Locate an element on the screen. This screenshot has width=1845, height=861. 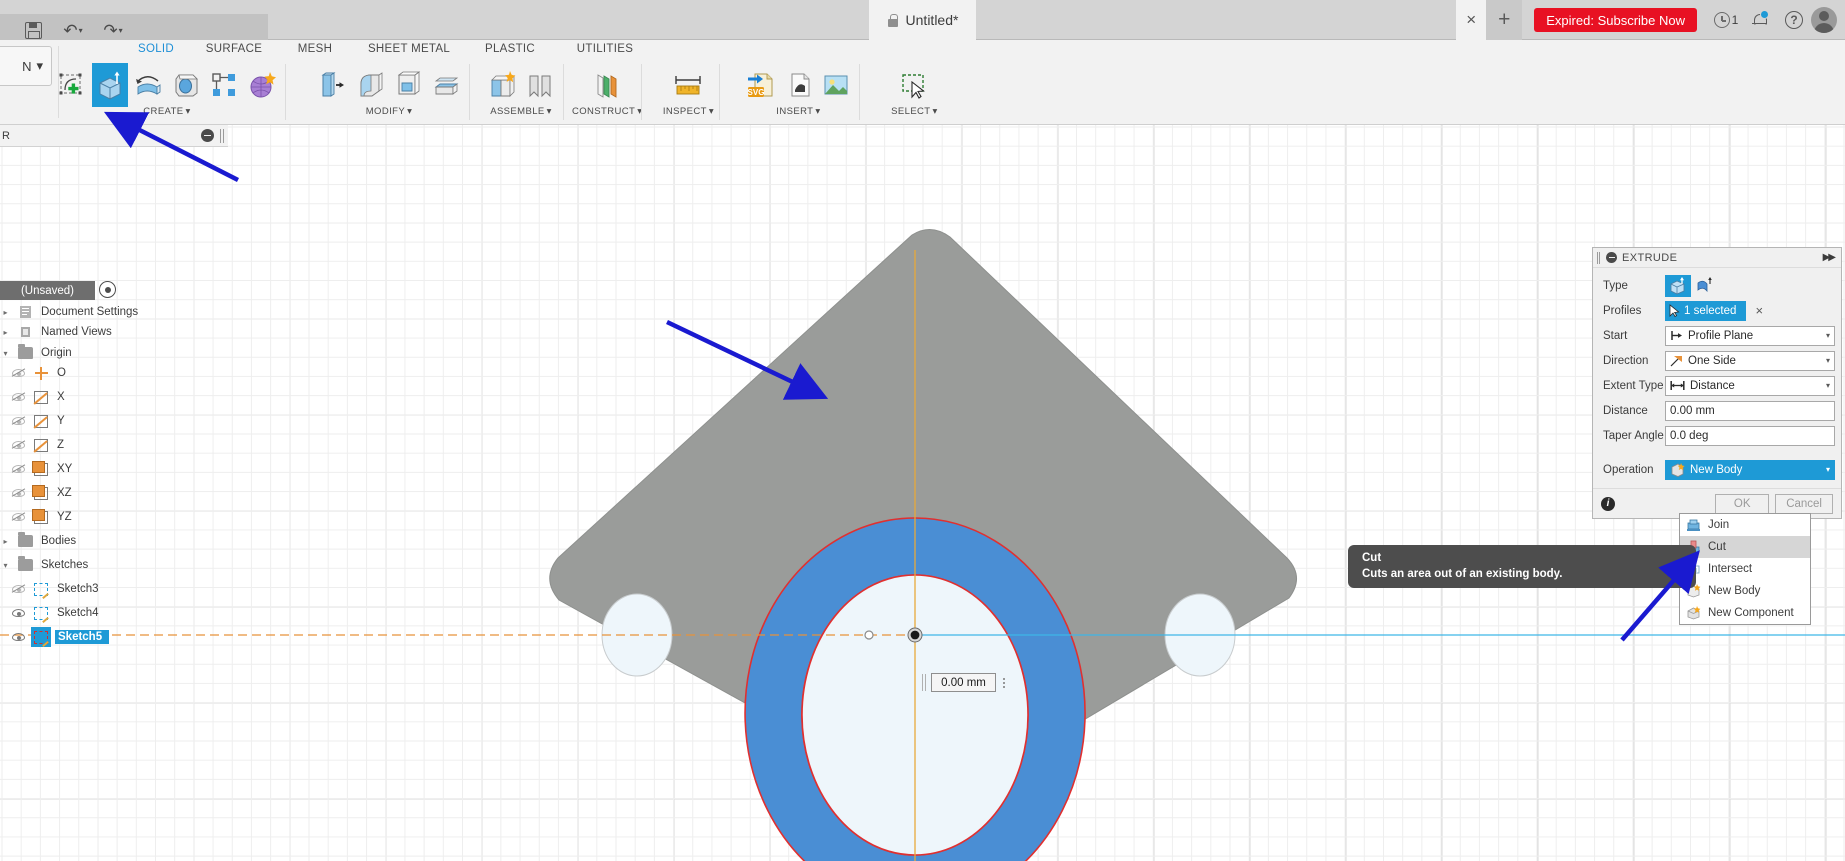
browser-item-origin: ▾ Origin is located at coordinates (36, 353).